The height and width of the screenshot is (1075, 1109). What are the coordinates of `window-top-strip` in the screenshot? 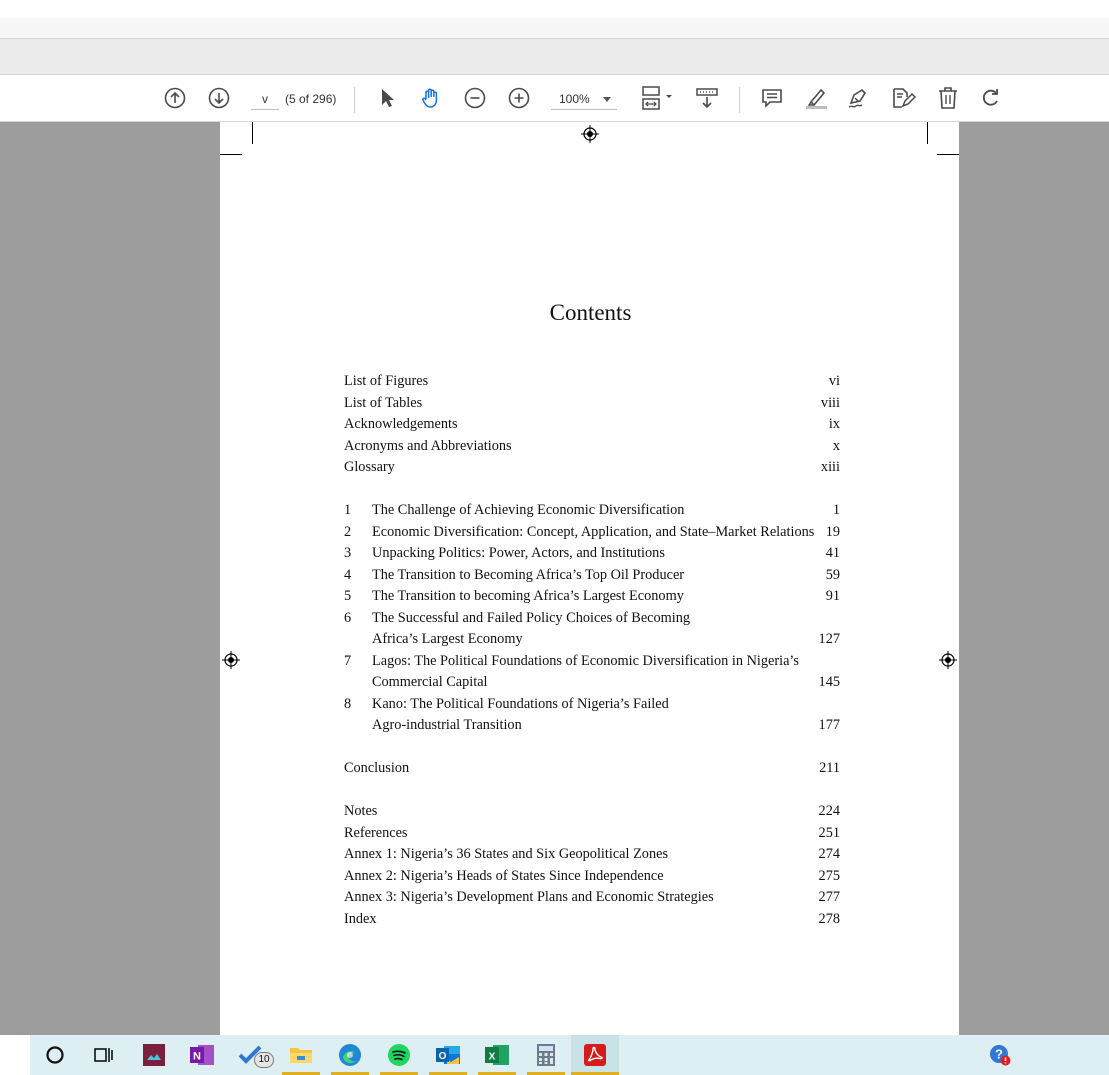 It's located at (554, 9).